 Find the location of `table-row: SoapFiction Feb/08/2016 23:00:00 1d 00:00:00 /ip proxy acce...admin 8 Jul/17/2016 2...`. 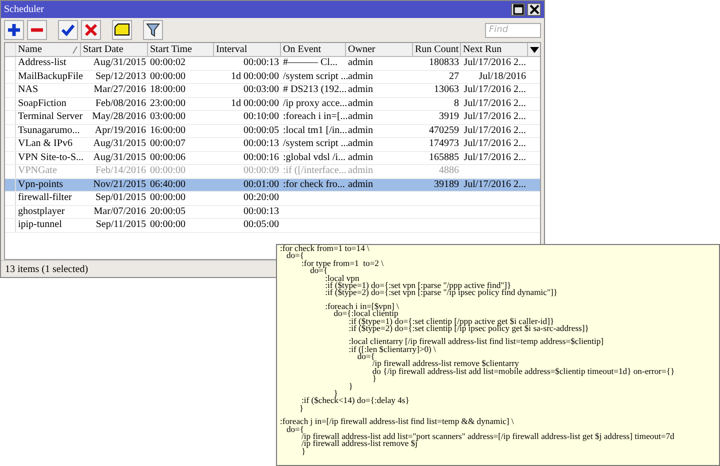

table-row: SoapFiction Feb/08/2016 23:00:00 1d 00:00:00 /ip proxy acce...admin 8 Jul/17/2016 2... is located at coordinates (272, 104).